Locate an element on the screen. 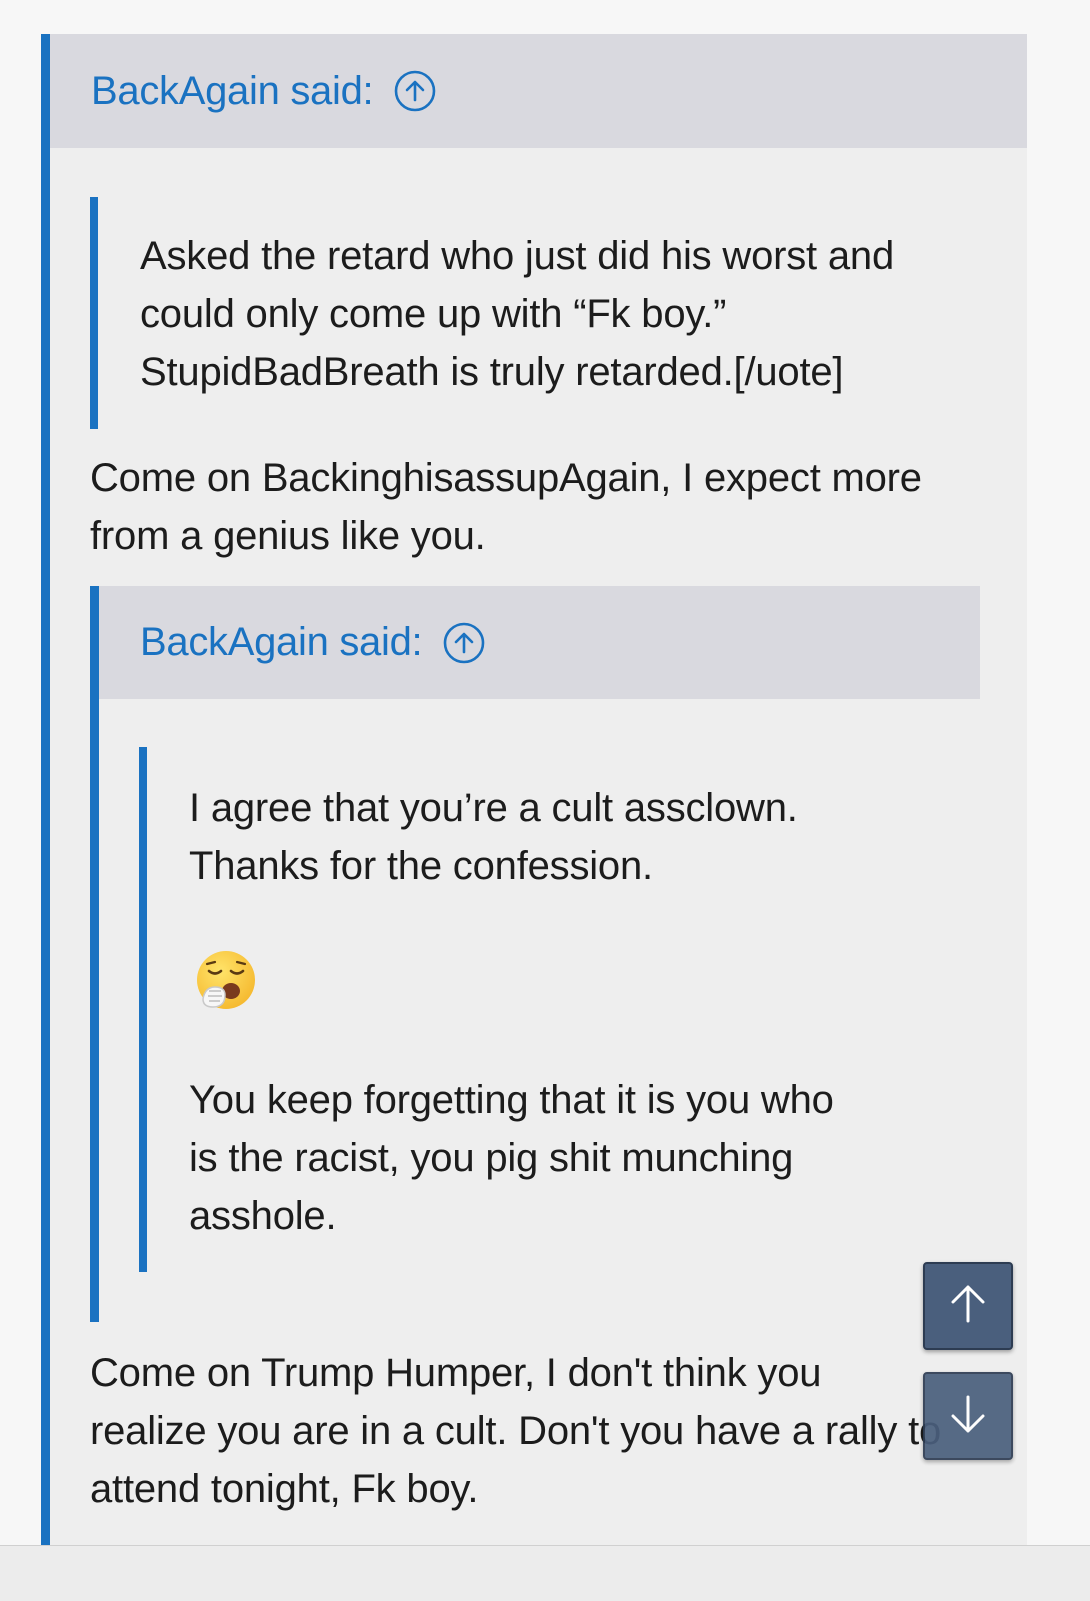  yawning-face-emoji-icon is located at coordinates (226, 980).